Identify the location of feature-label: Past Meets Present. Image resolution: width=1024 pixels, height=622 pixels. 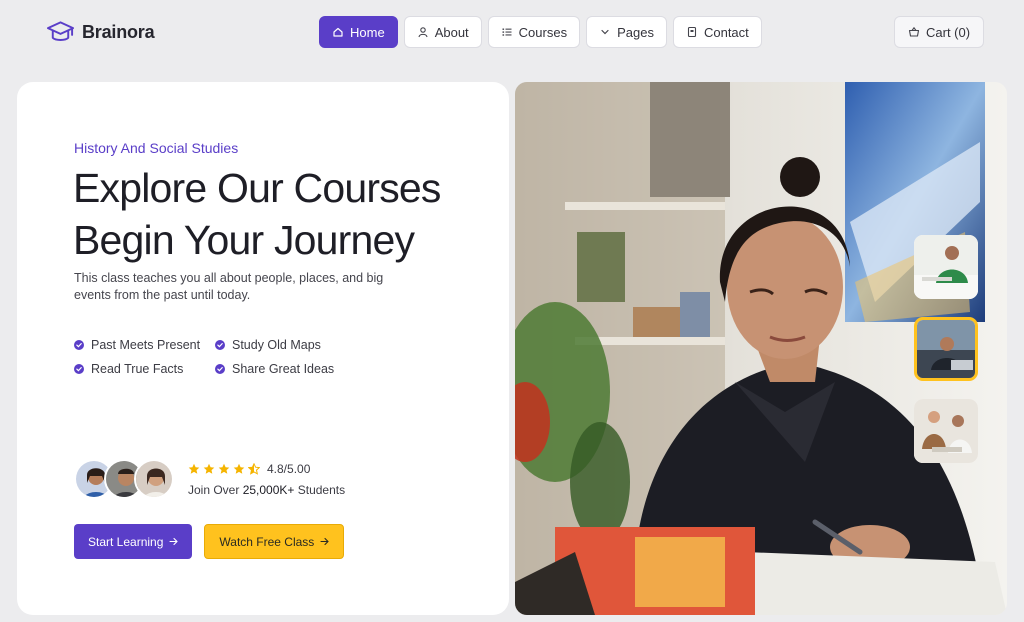
(146, 345).